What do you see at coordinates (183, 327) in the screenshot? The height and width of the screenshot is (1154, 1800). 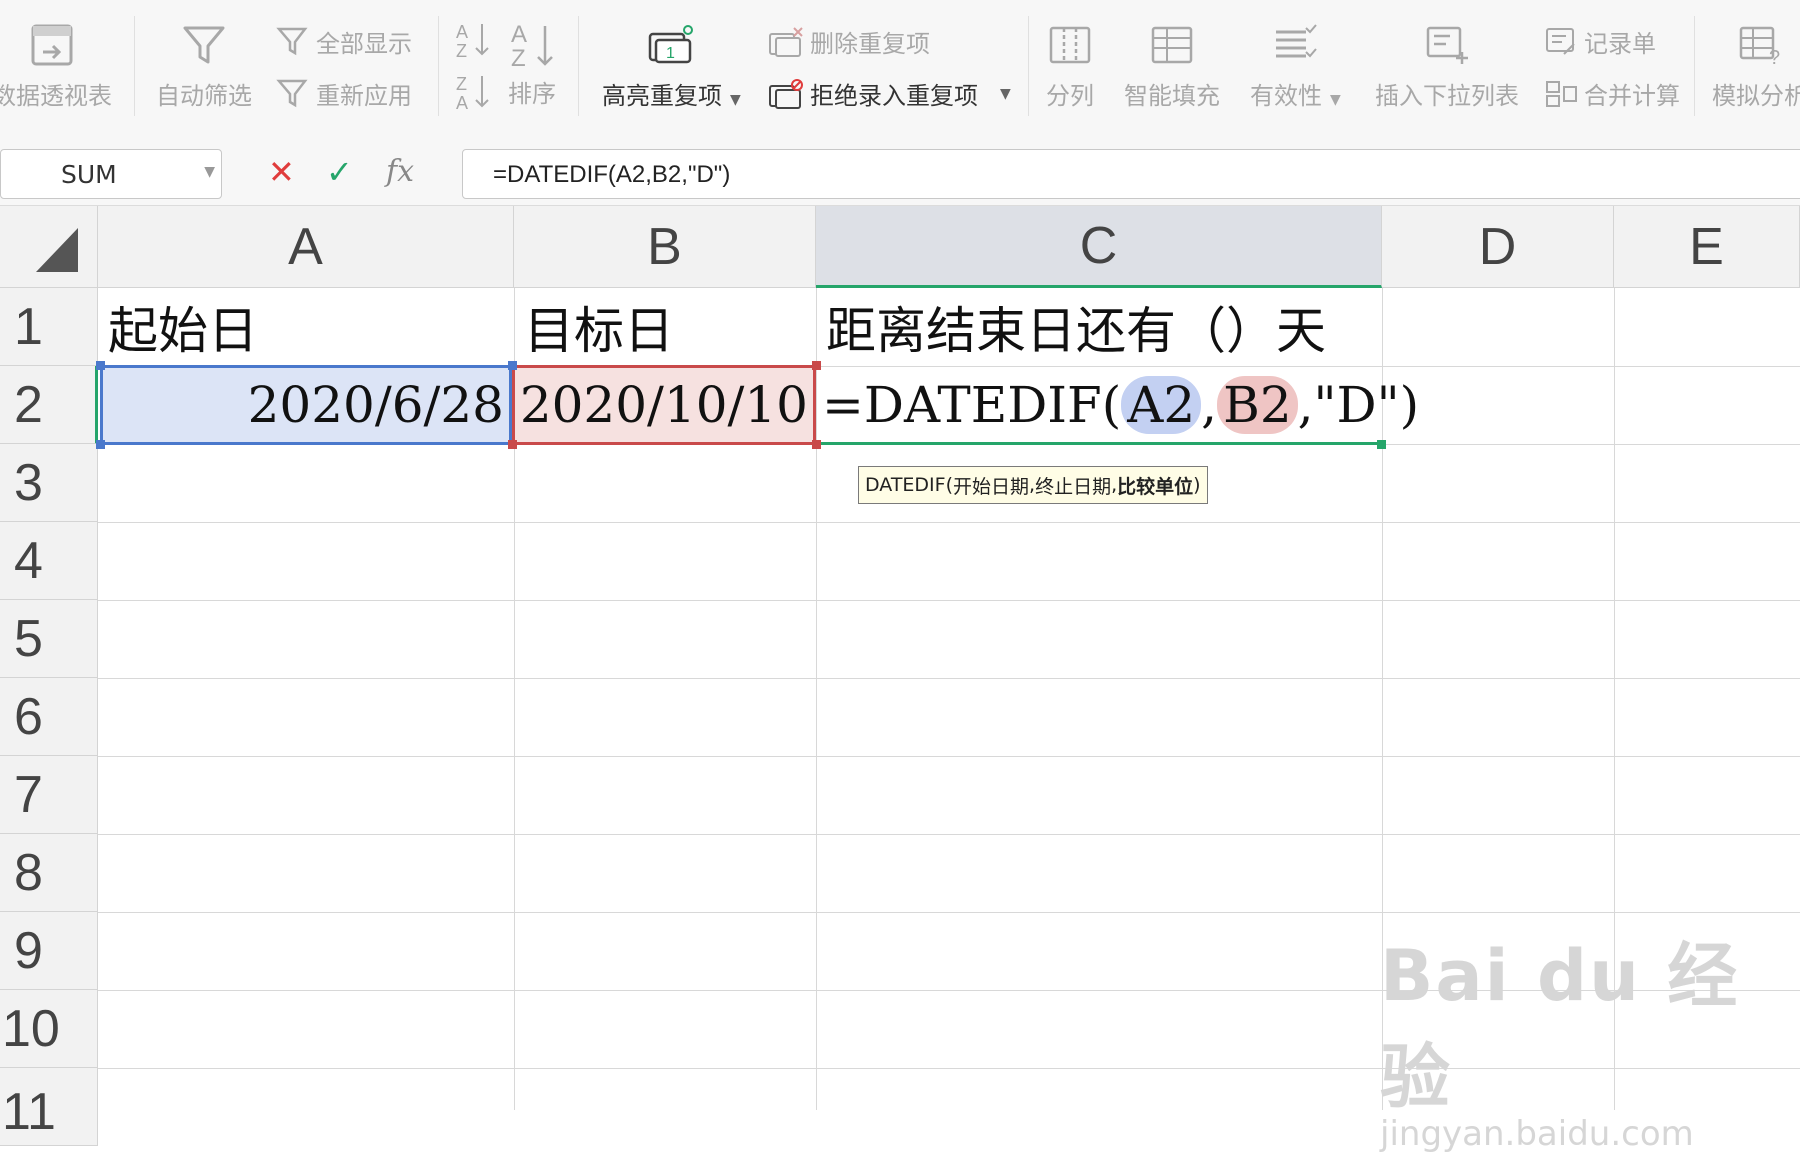 I see `cell-a1: 起始日` at bounding box center [183, 327].